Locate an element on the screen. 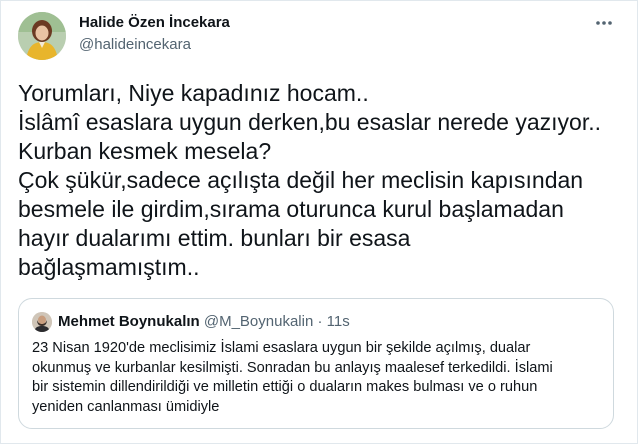  author-avatar-image is located at coordinates (42, 36).